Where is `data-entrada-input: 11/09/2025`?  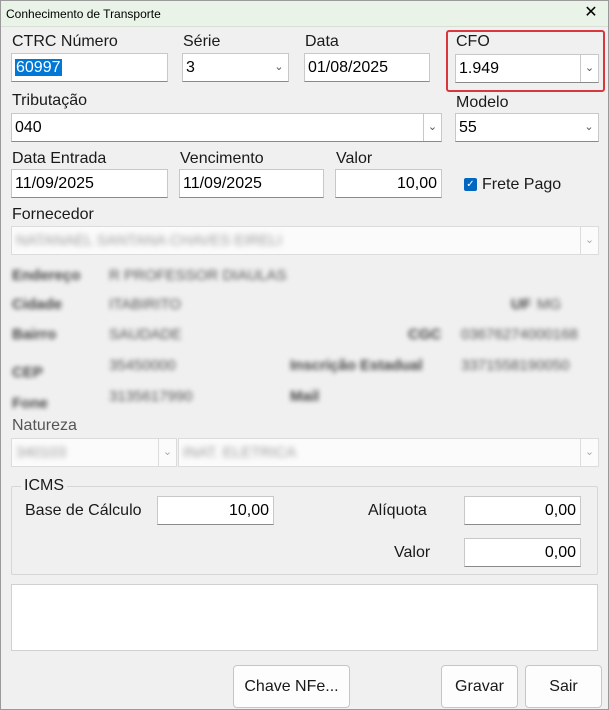
data-entrada-input: 11/09/2025 is located at coordinates (89, 183).